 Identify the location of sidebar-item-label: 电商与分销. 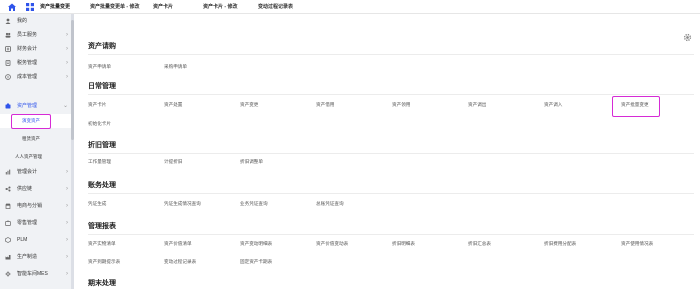
(30, 206).